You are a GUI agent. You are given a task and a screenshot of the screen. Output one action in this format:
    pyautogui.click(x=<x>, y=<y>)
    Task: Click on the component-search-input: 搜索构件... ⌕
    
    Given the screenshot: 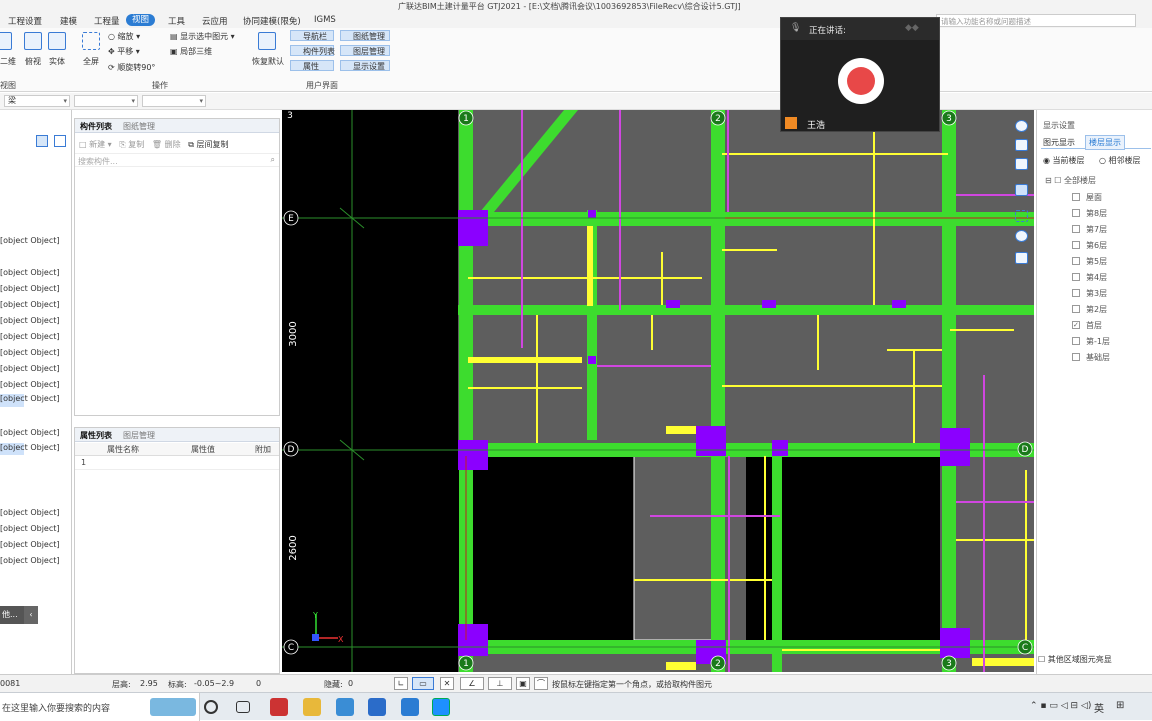 What is the action you would take?
    pyautogui.click(x=177, y=160)
    